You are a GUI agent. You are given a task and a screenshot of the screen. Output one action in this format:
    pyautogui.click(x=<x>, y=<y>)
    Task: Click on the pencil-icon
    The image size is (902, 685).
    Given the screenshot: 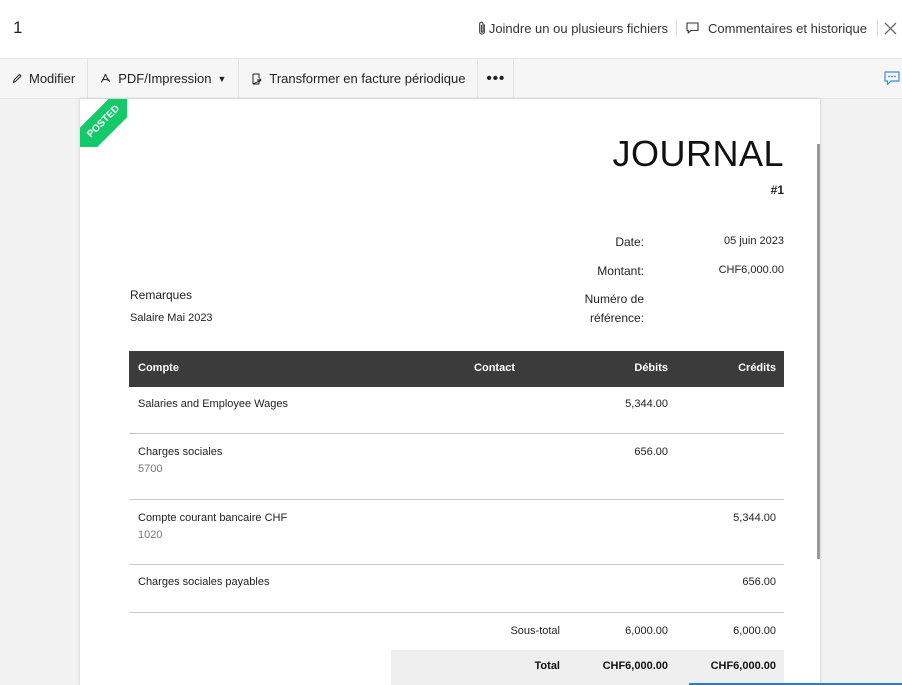 What is the action you would take?
    pyautogui.click(x=17, y=78)
    